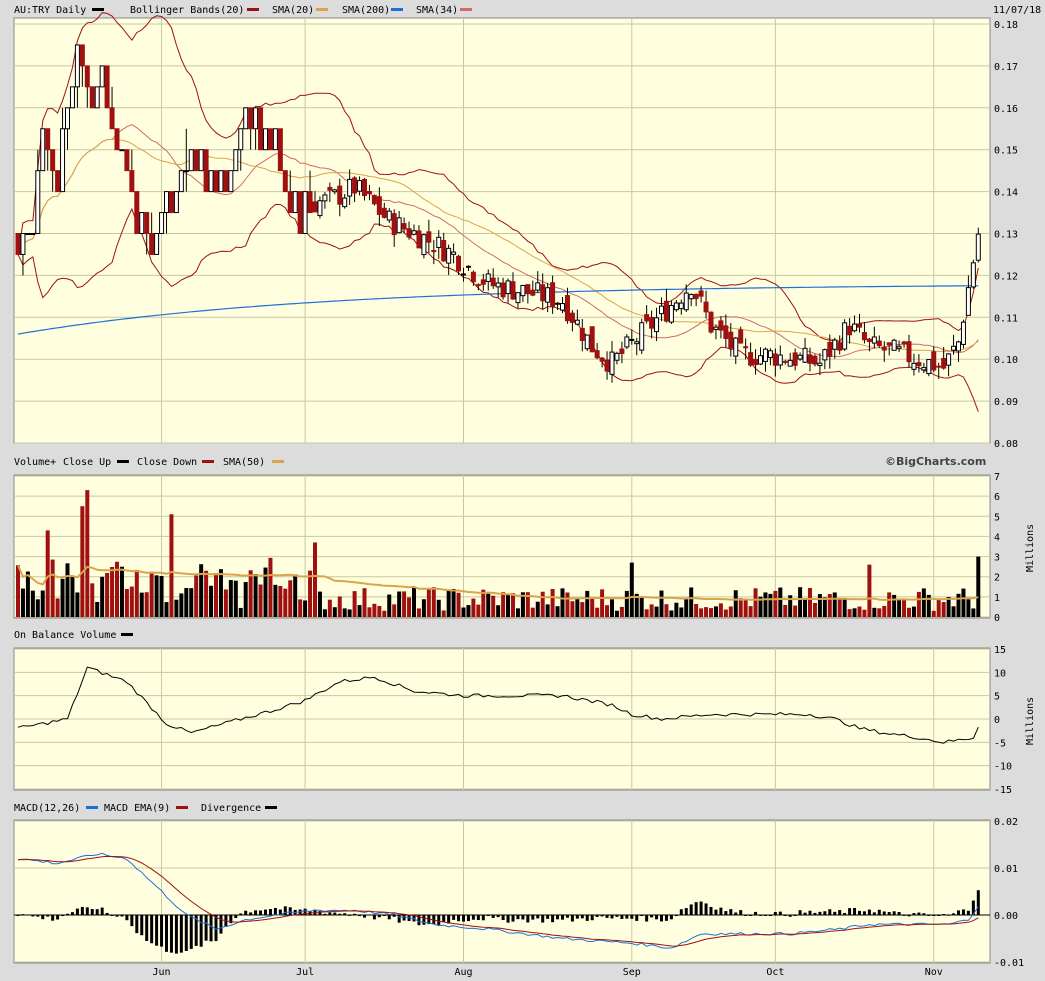 The image size is (1045, 981). What do you see at coordinates (1003, 767) in the screenshot?
I see `y-tick-label: -10` at bounding box center [1003, 767].